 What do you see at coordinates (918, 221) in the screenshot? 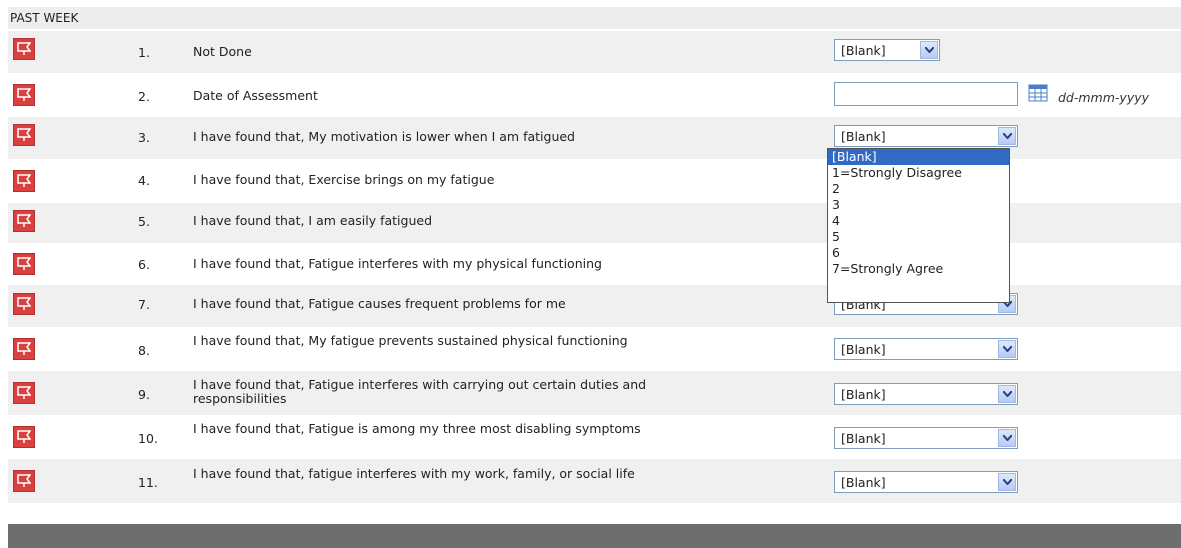
I see `dropdown-option-4: 4` at bounding box center [918, 221].